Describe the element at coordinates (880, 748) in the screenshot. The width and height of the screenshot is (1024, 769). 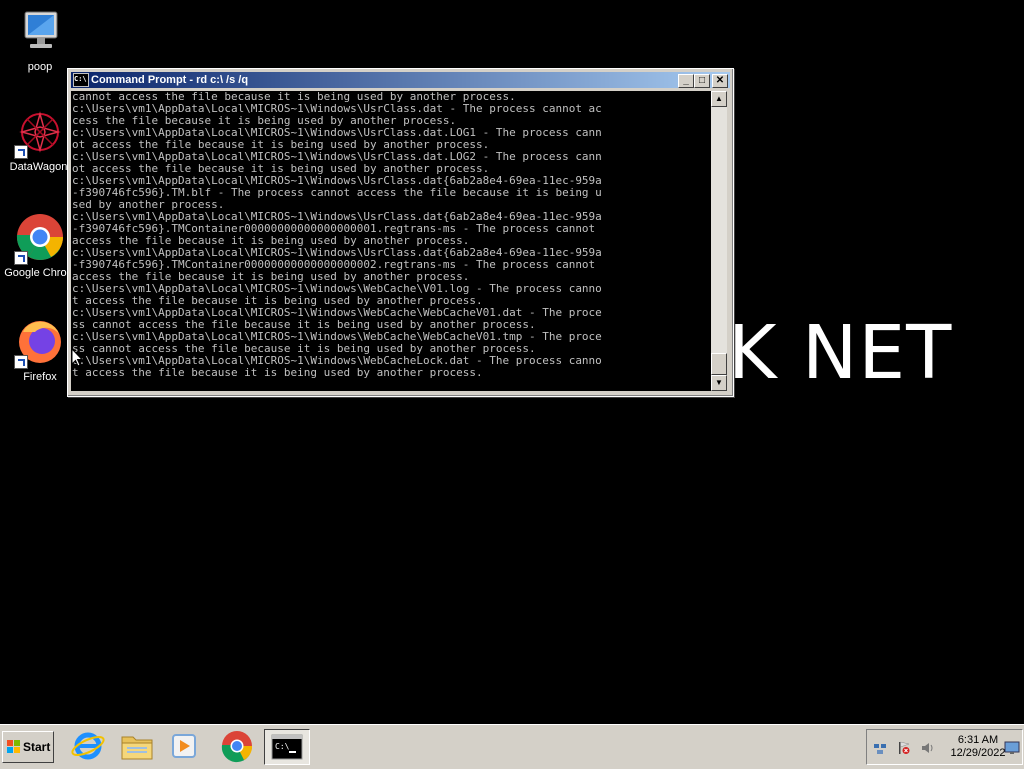
I see `network-icon` at that location.